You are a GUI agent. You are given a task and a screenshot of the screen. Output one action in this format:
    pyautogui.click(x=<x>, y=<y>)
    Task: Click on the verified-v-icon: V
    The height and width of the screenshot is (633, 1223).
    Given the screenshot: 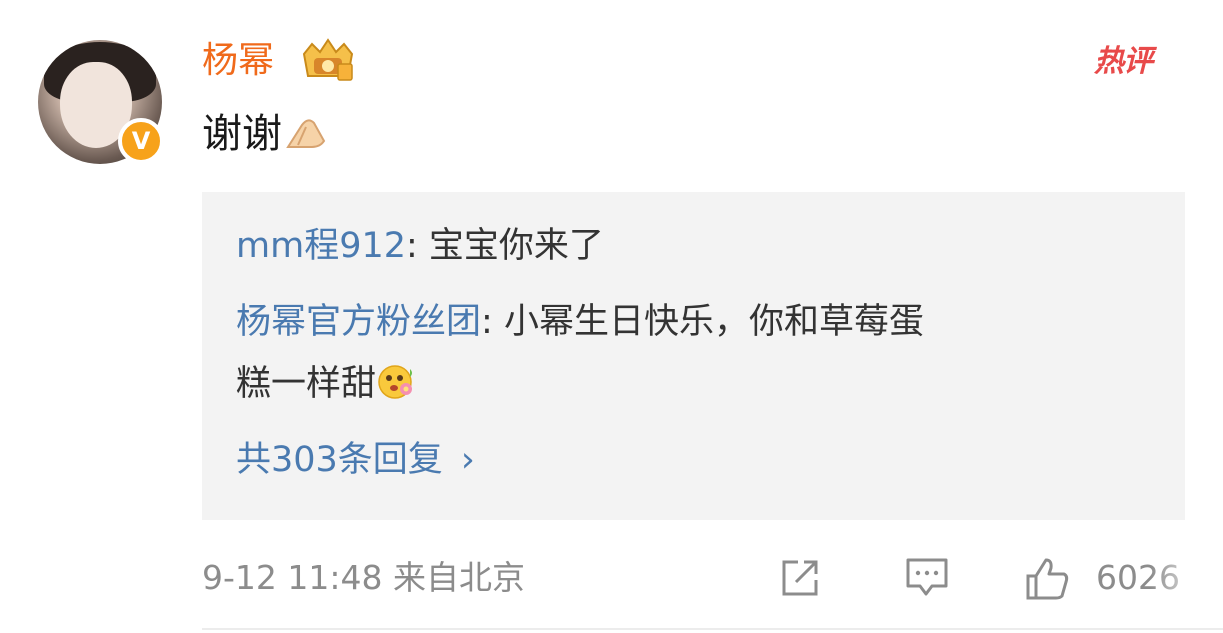 What is the action you would take?
    pyautogui.click(x=141, y=141)
    